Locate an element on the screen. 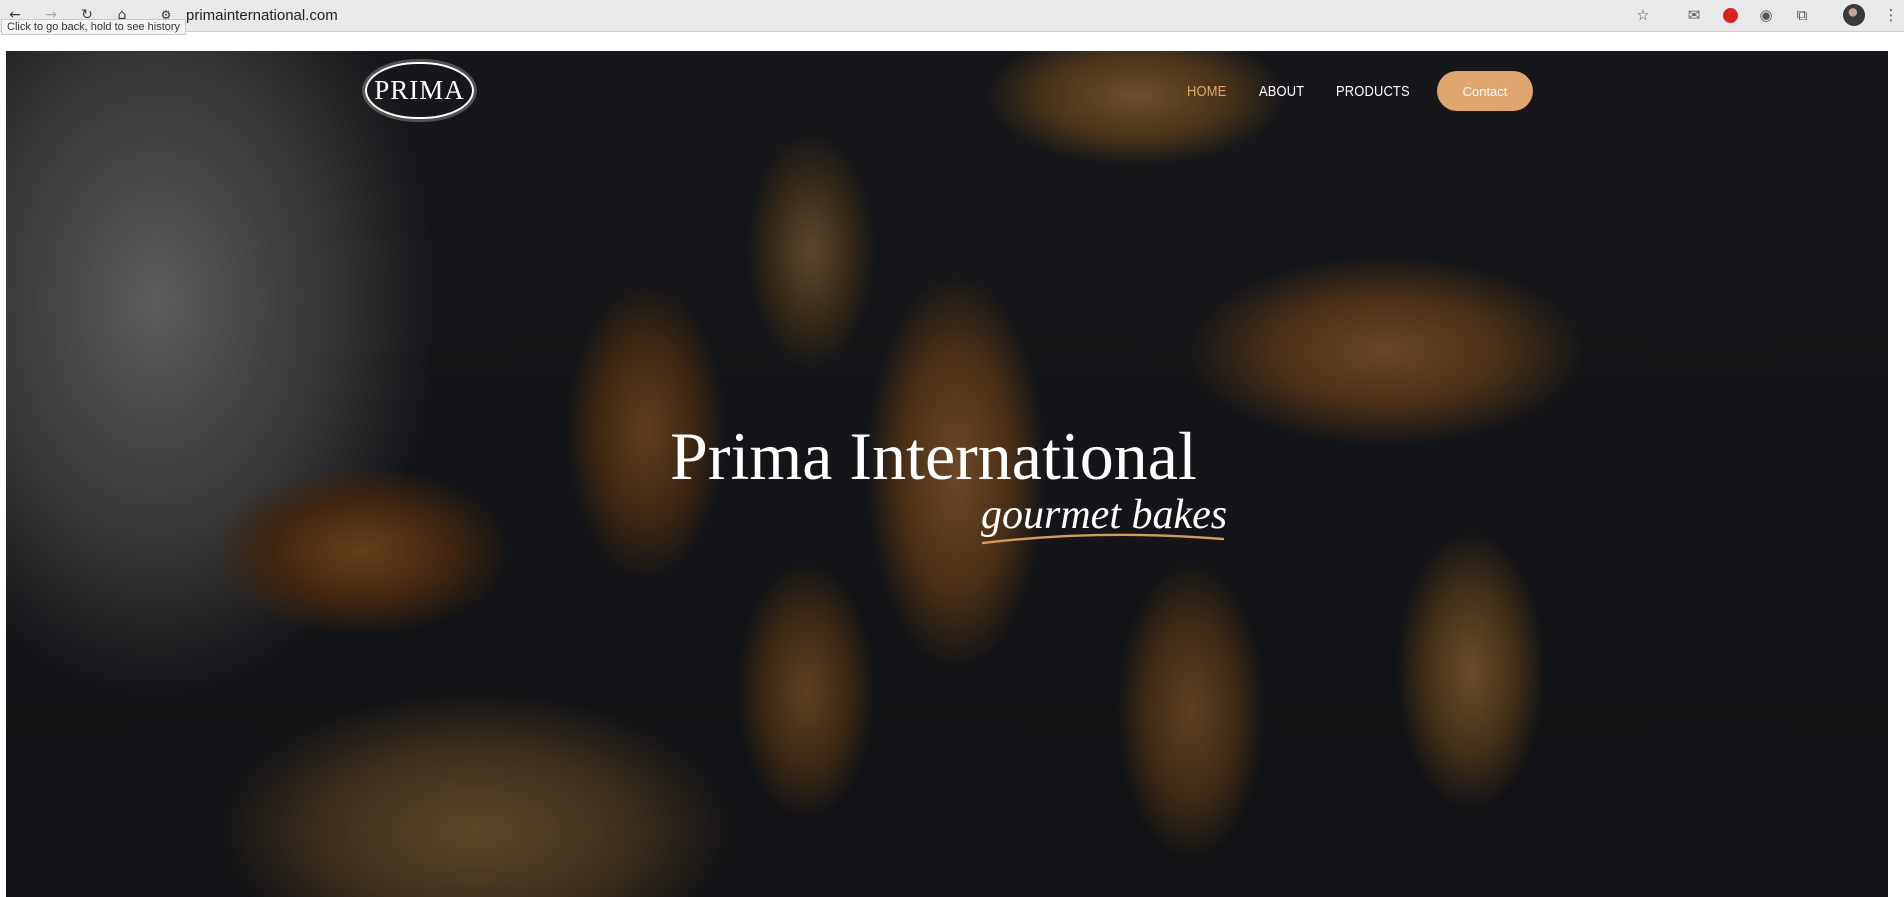  page-right-edge is located at coordinates (1896, 474).